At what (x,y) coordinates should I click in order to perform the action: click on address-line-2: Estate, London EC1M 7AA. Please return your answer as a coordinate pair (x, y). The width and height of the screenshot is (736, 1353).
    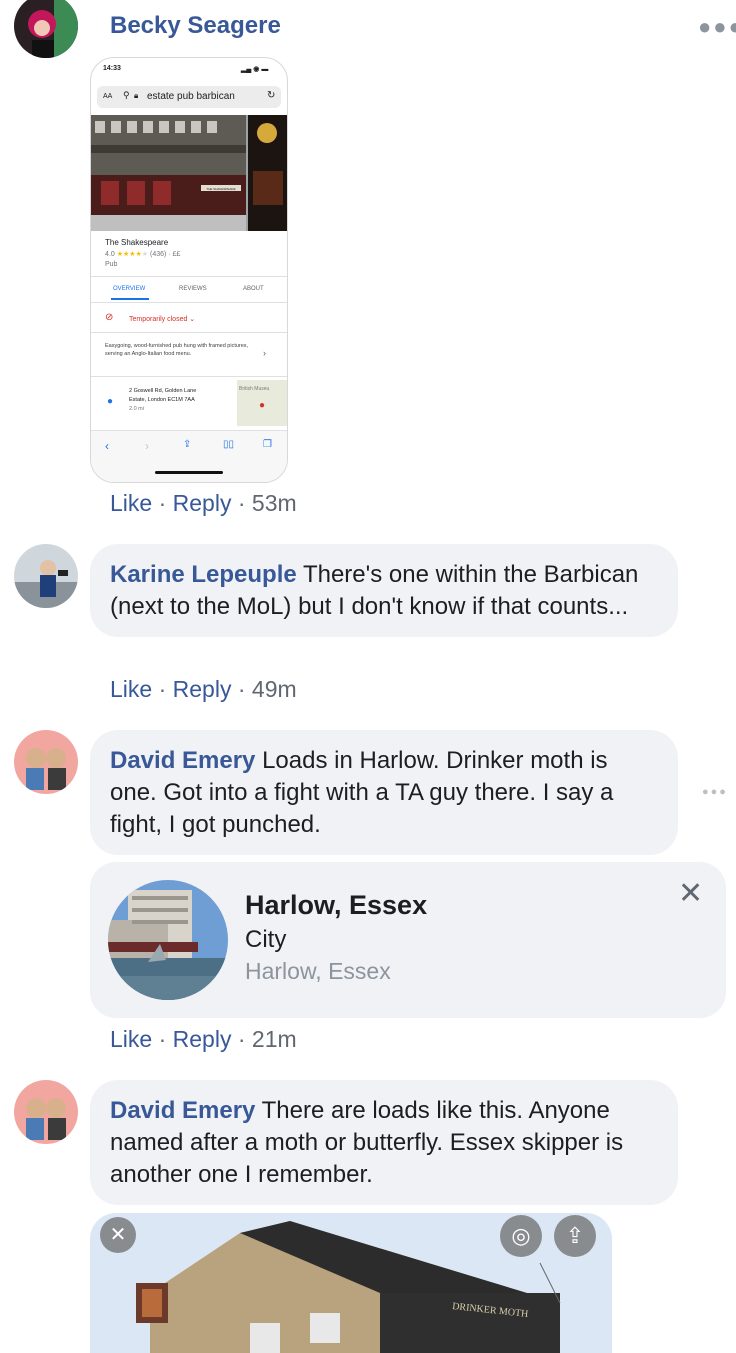
    Looking at the image, I should click on (162, 400).